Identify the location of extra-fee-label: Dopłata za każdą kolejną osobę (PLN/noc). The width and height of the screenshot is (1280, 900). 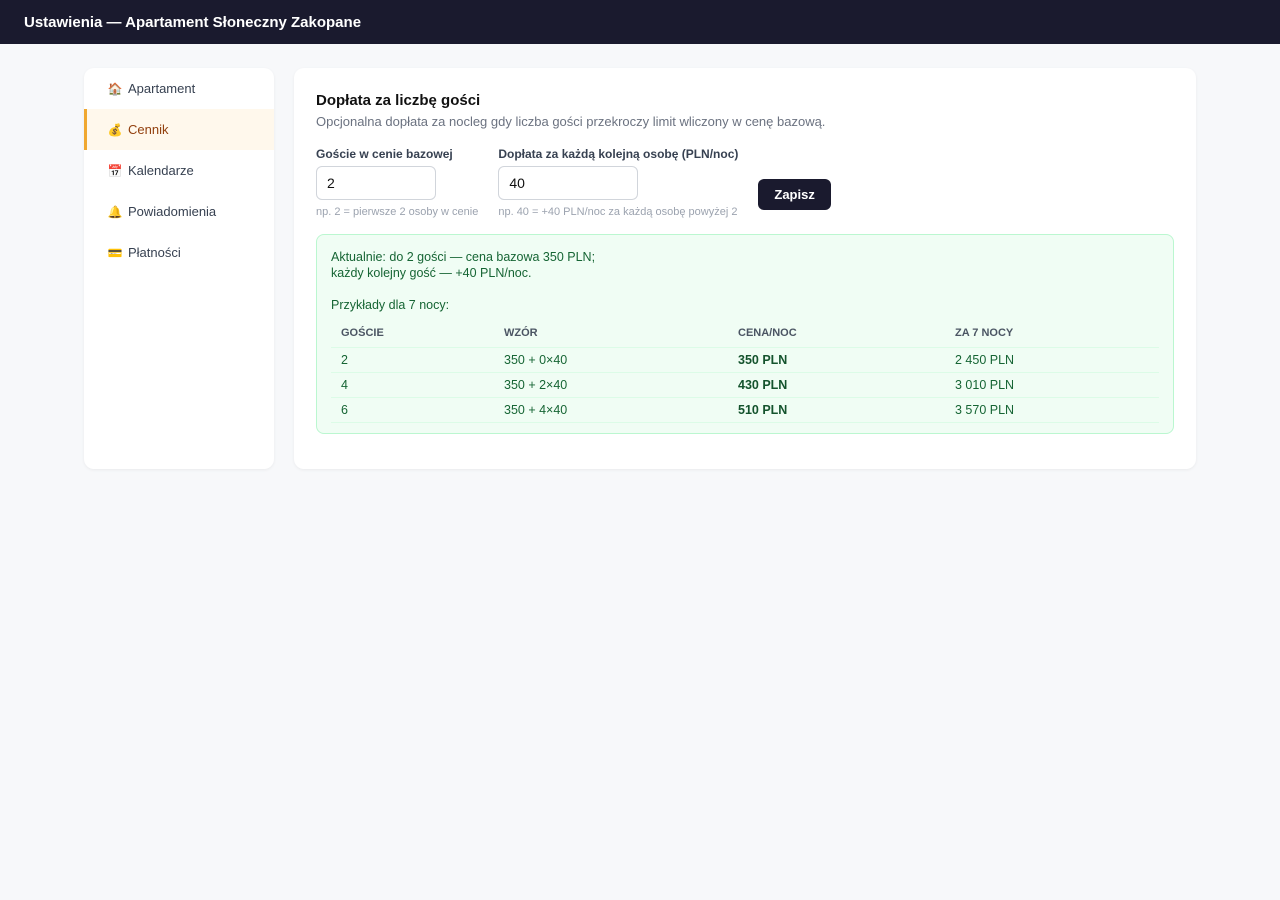
(618, 154).